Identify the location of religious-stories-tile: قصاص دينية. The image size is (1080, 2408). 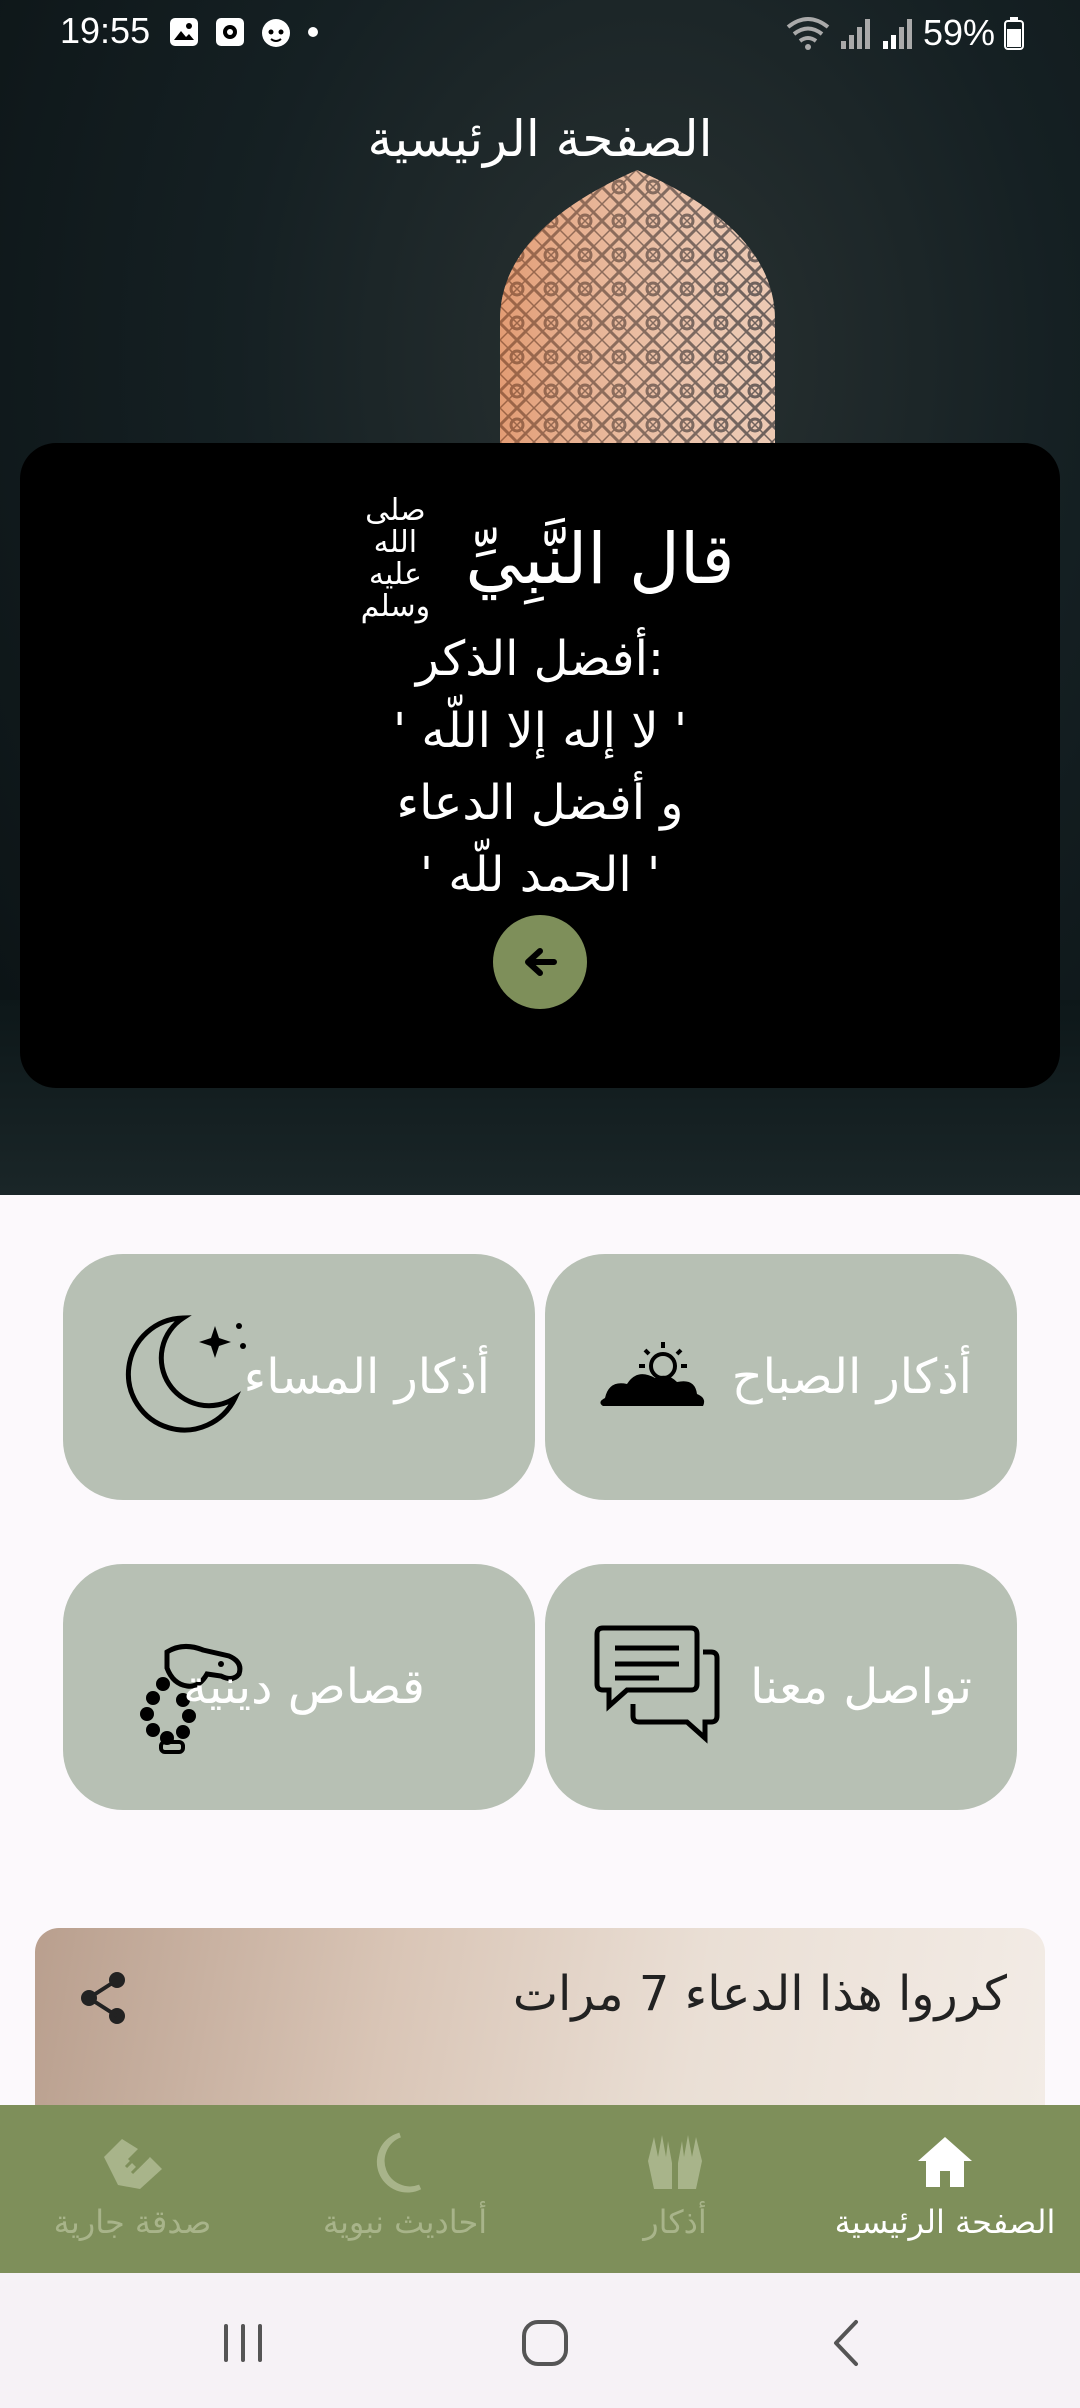
(299, 1687).